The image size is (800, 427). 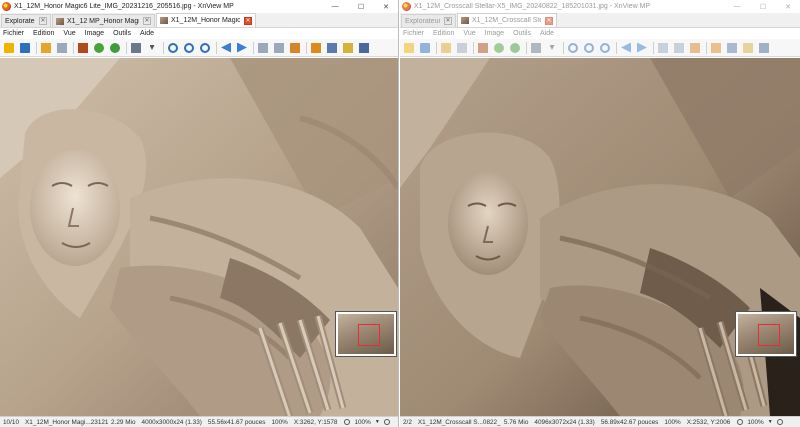 I want to click on chevron-down-icon: ▼, so click(x=770, y=422).